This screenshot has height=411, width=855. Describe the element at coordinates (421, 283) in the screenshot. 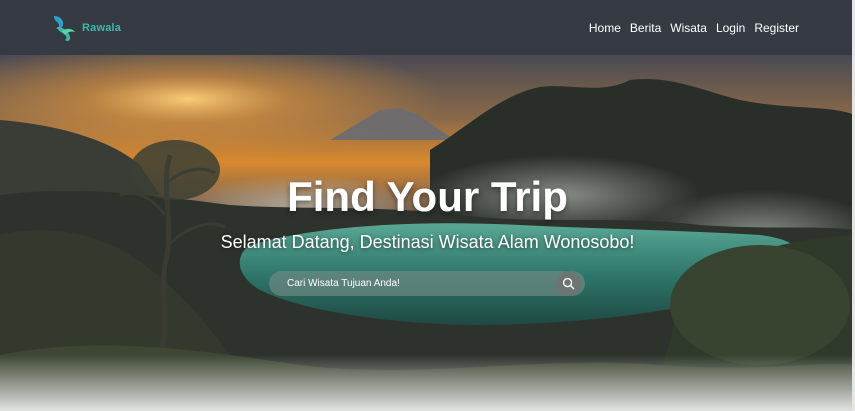

I see `search-input` at that location.